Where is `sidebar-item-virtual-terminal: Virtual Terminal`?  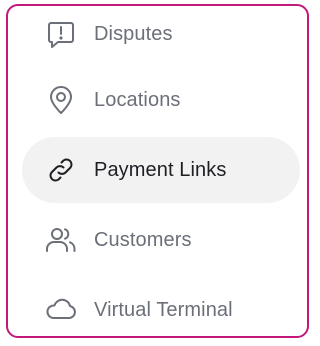
sidebar-item-virtual-terminal: Virtual Terminal is located at coordinates (161, 306).